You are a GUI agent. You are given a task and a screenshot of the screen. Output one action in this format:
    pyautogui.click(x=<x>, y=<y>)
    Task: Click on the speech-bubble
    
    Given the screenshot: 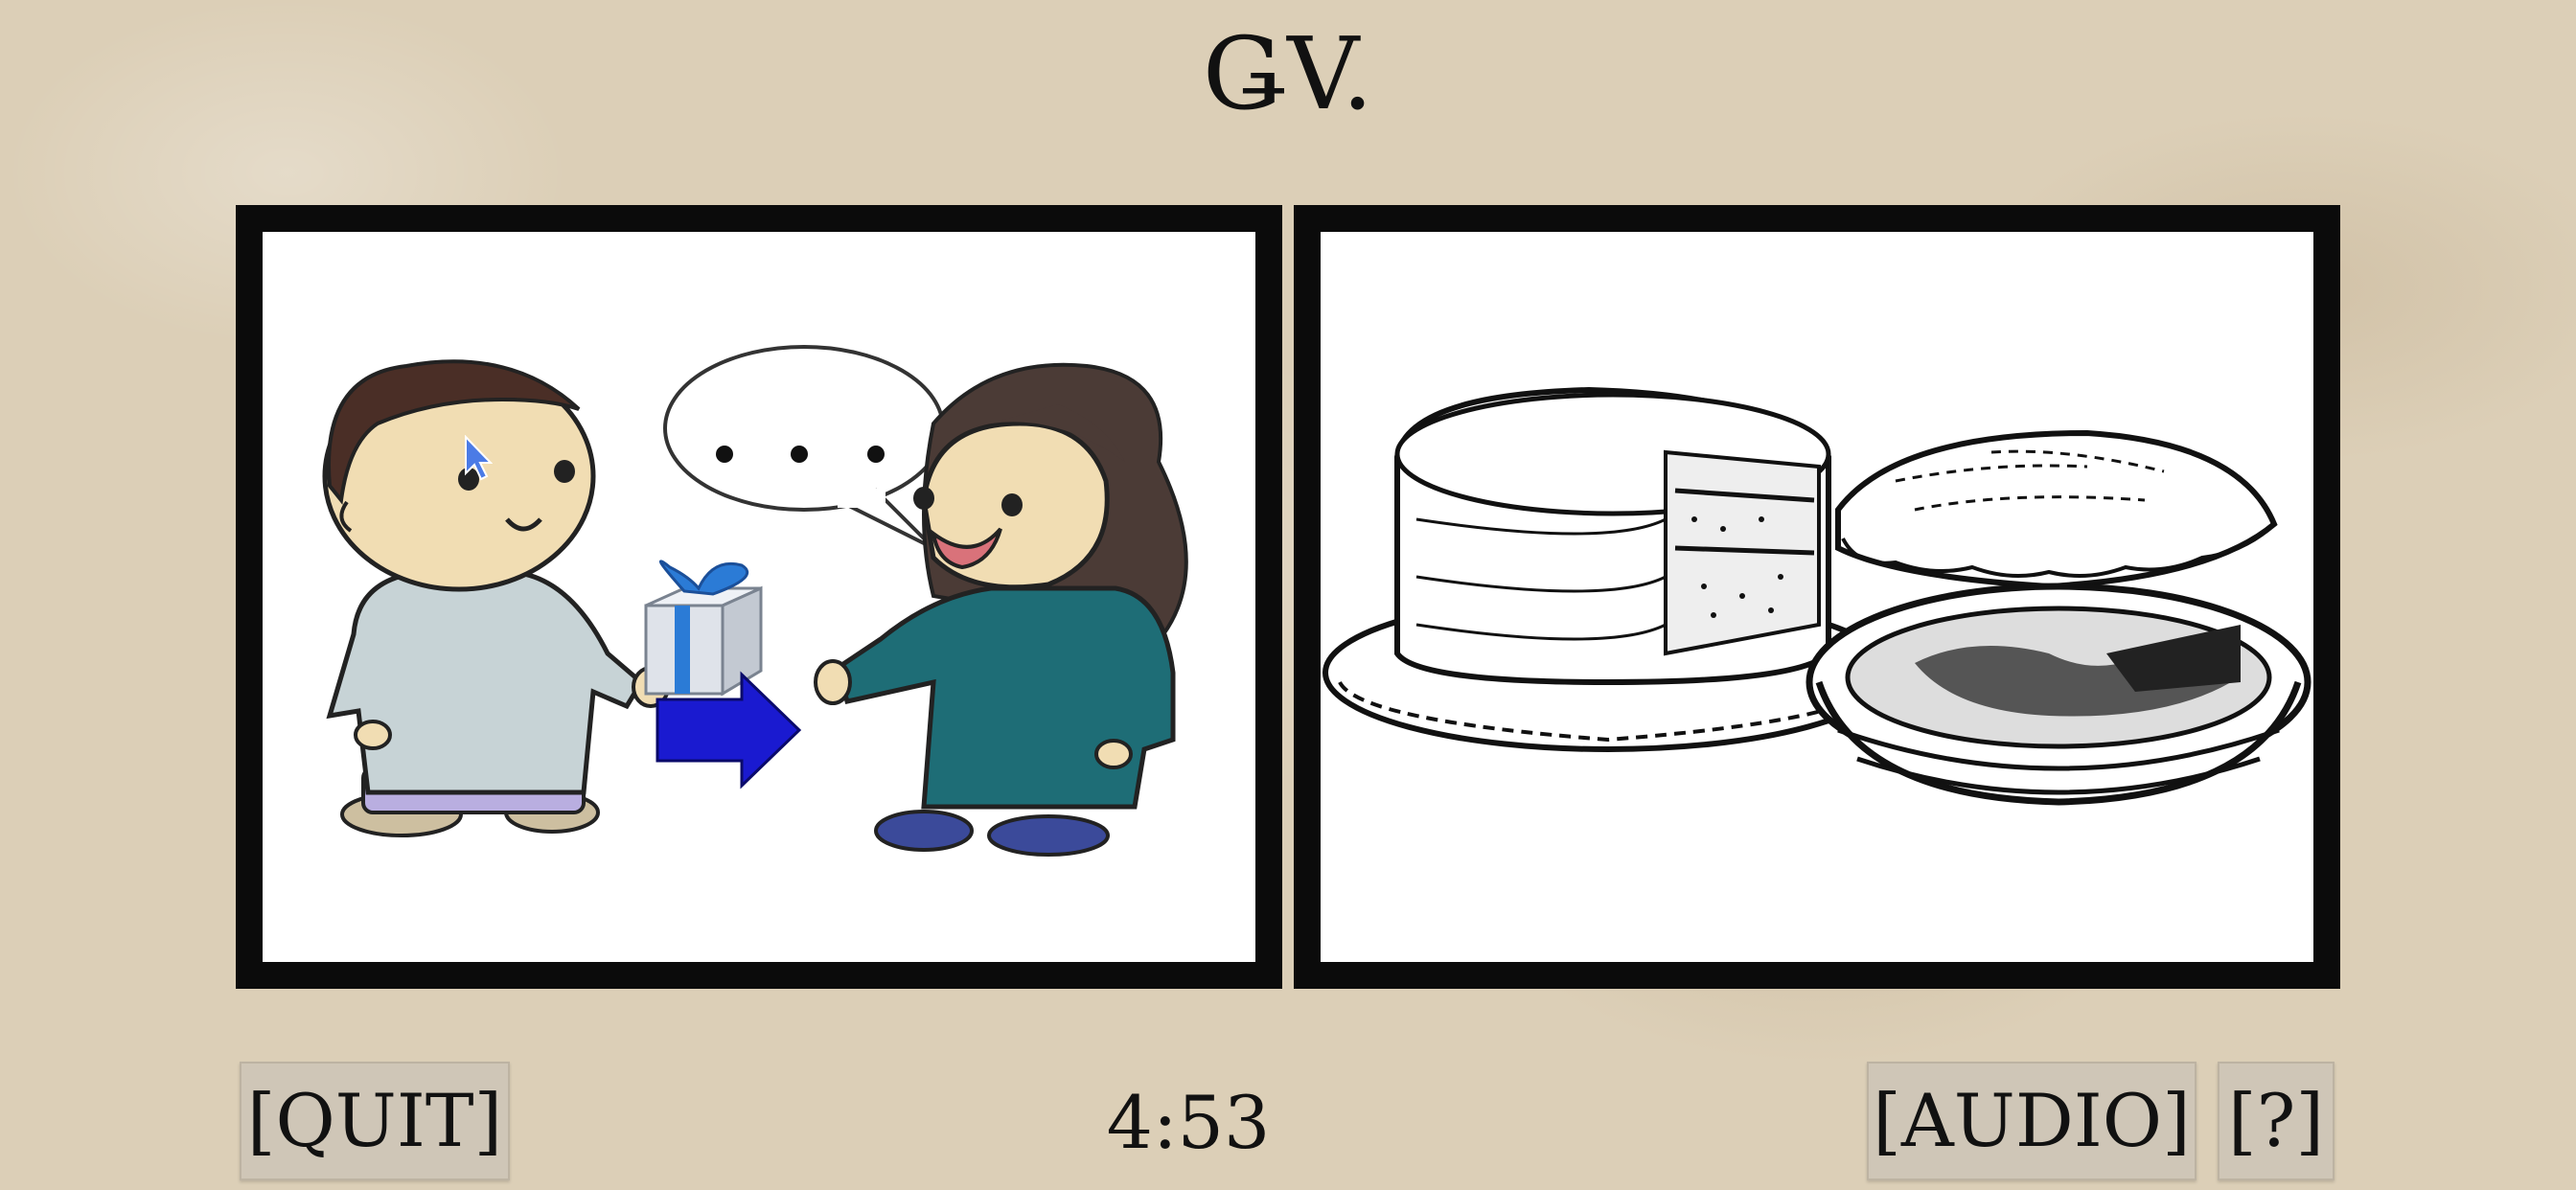 What is the action you would take?
    pyautogui.click(x=804, y=448)
    